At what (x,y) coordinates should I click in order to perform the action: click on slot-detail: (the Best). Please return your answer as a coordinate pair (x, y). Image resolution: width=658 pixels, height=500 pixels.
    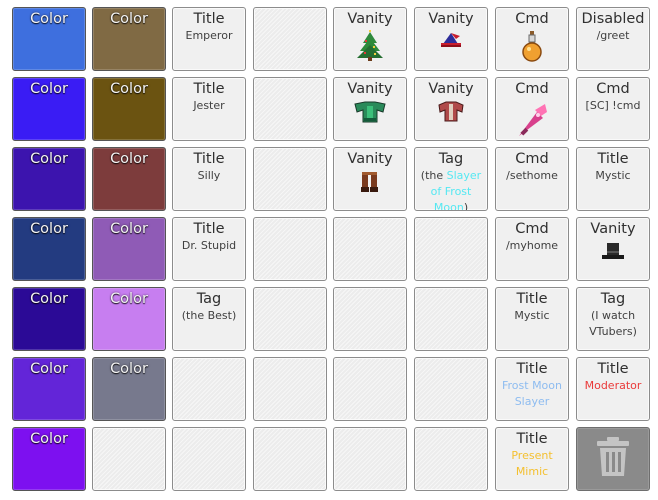
    Looking at the image, I should click on (209, 315).